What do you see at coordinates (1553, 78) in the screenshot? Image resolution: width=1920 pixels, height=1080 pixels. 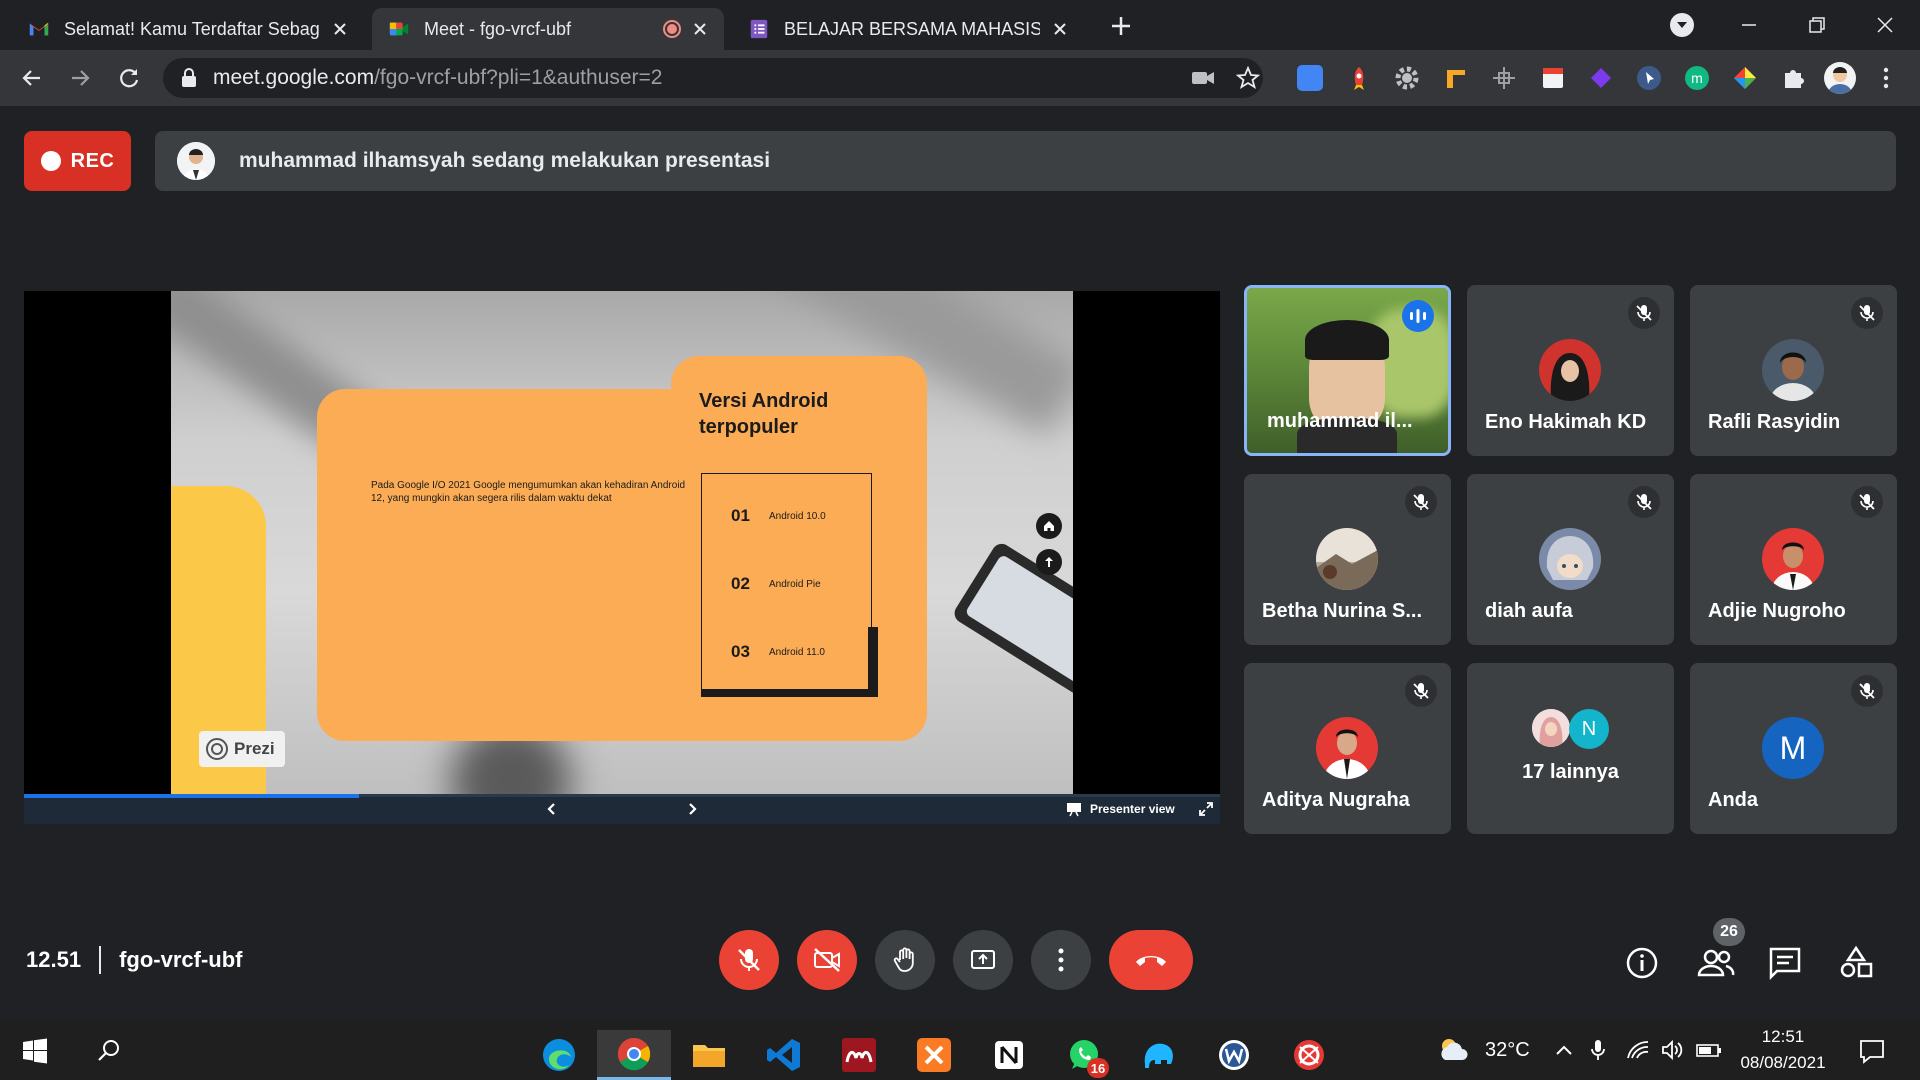 I see `calendar-extension-icon` at bounding box center [1553, 78].